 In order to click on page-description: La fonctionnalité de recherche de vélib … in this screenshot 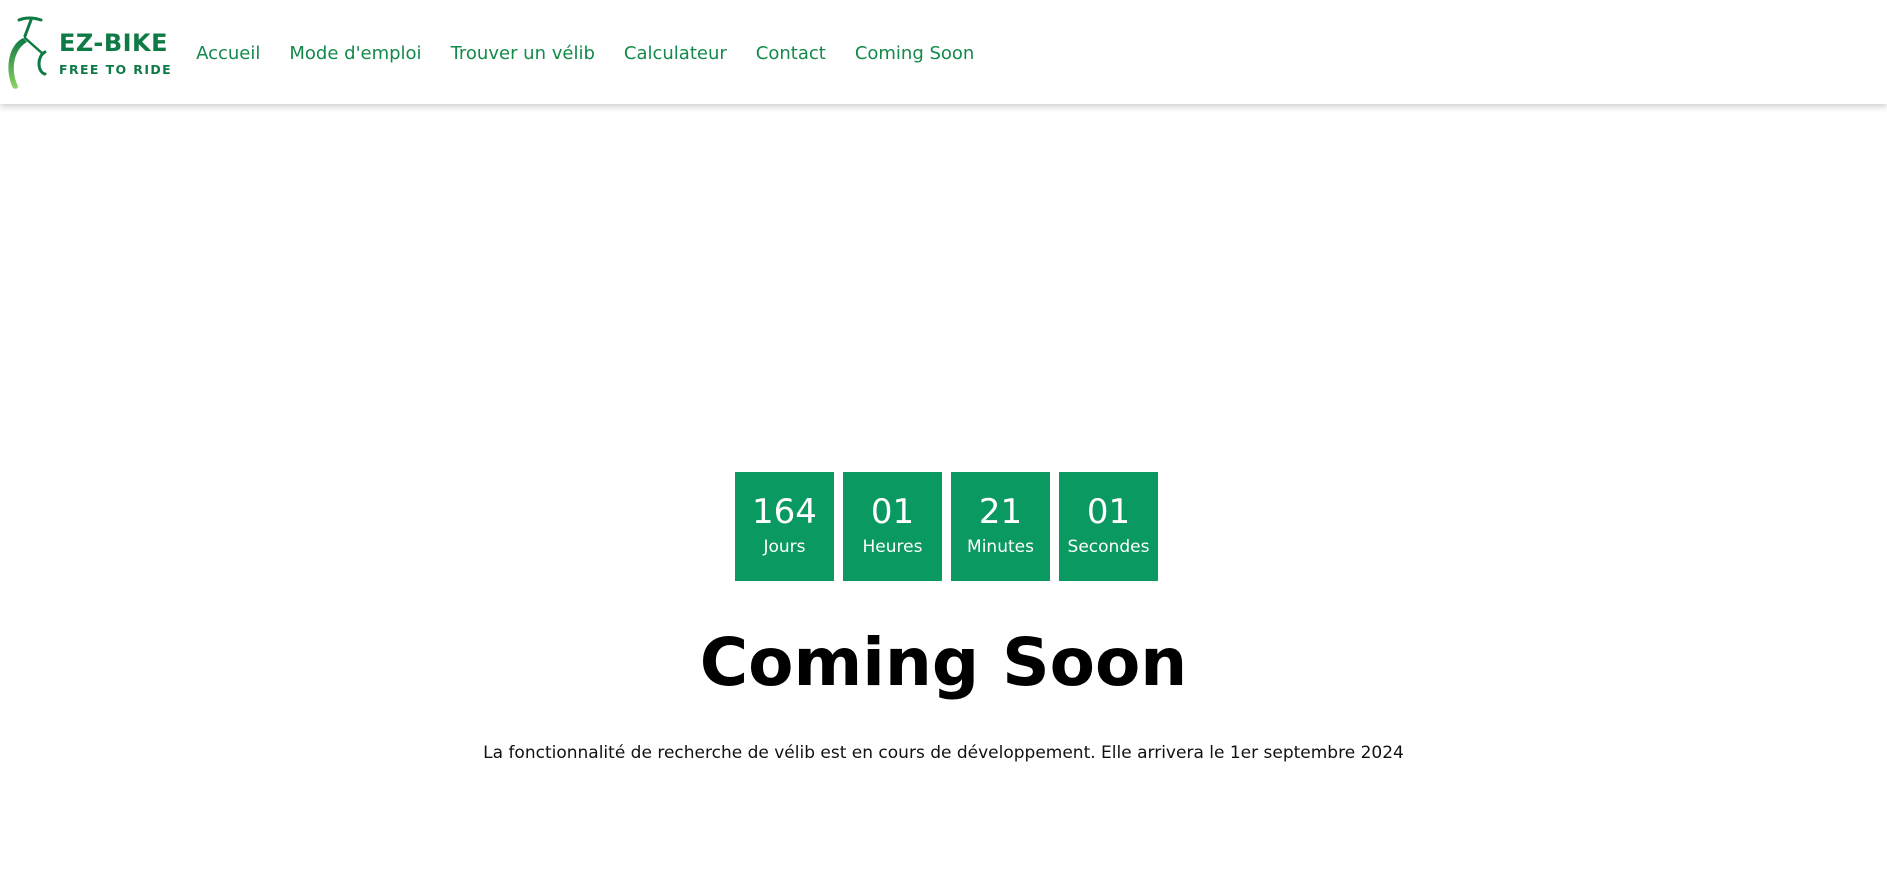, I will do `click(943, 753)`.